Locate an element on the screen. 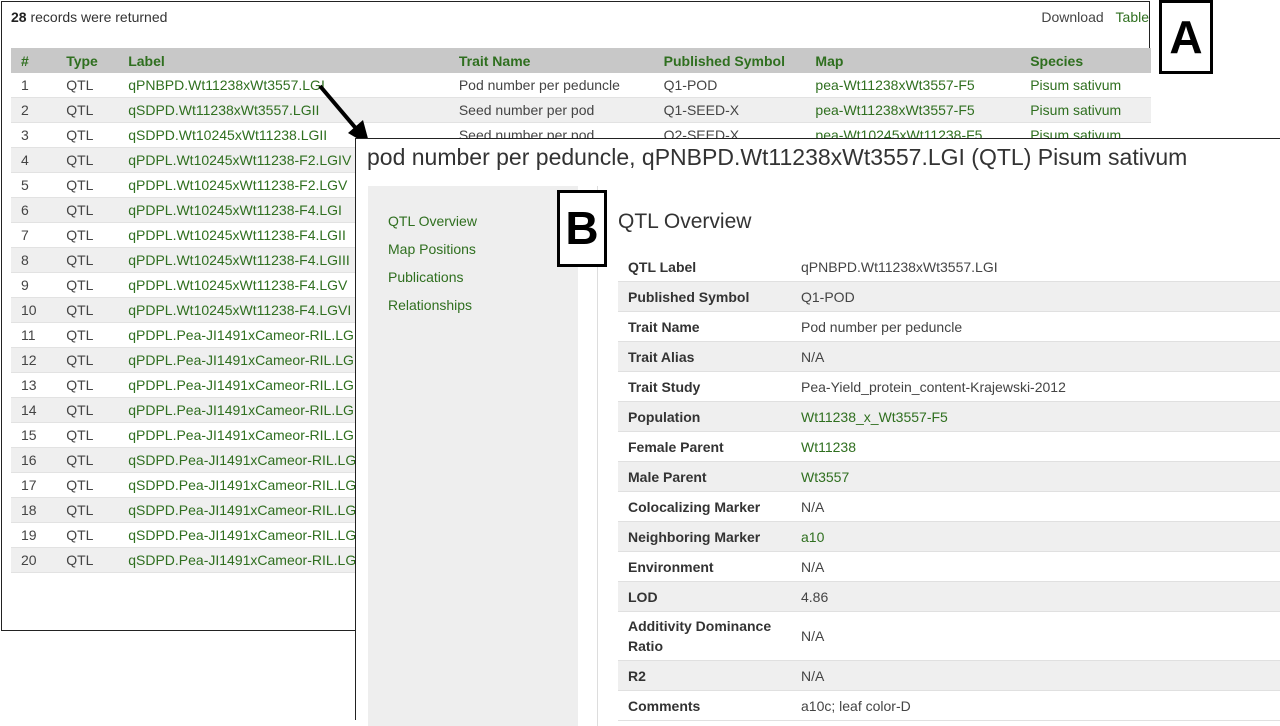 This screenshot has width=1280, height=726. detail-row: Trait Alias N/A is located at coordinates (949, 356).